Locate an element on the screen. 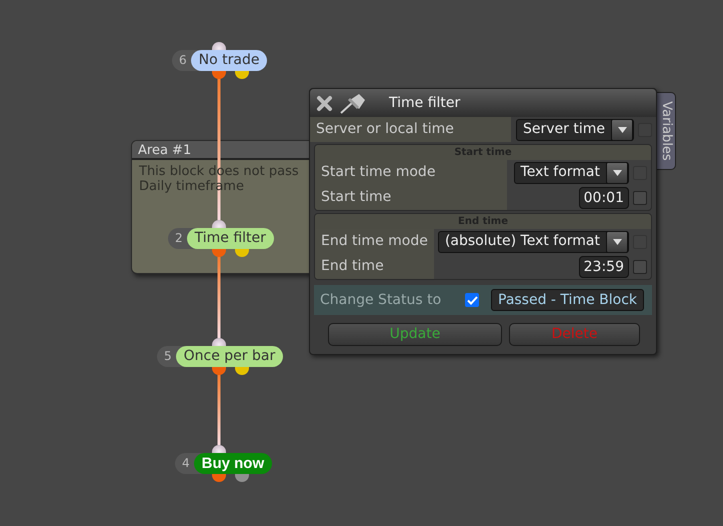 The width and height of the screenshot is (723, 526). close-icon is located at coordinates (324, 103).